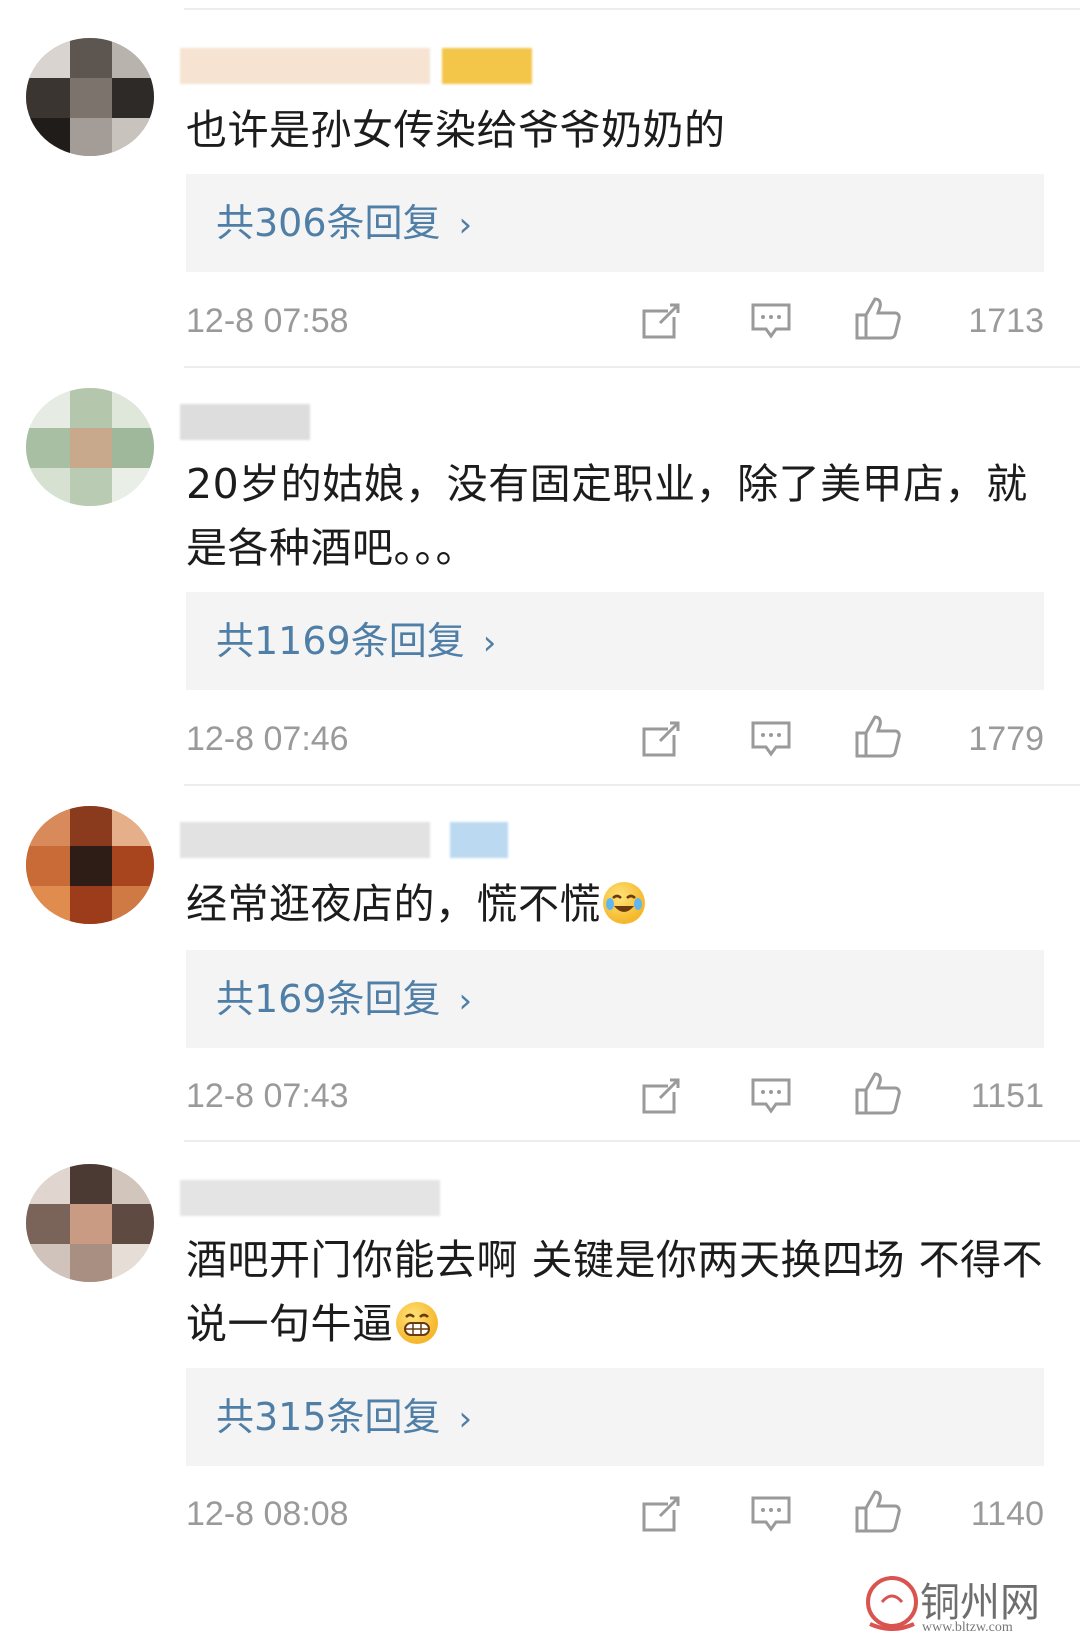  Describe the element at coordinates (1006, 321) in the screenshot. I see `like-count: 1713` at that location.